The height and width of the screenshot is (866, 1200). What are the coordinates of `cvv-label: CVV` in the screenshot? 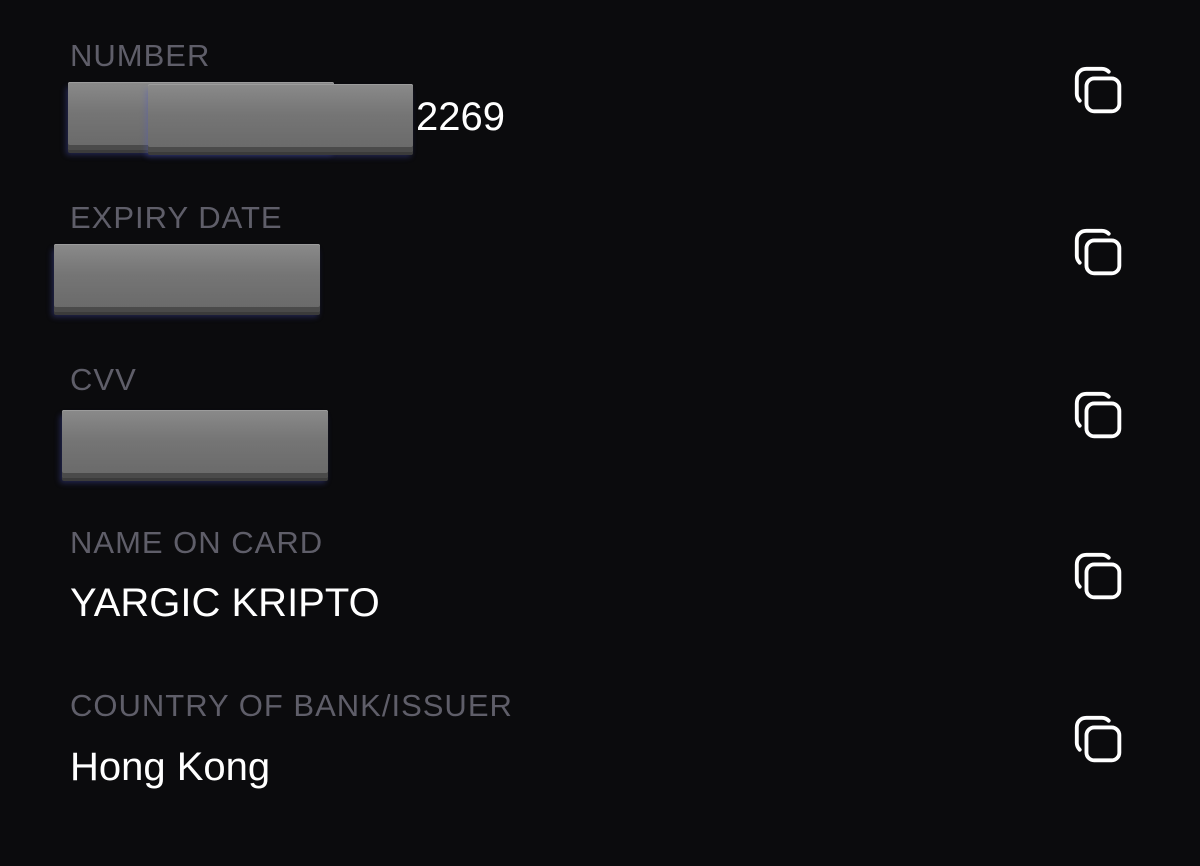 It's located at (103, 379).